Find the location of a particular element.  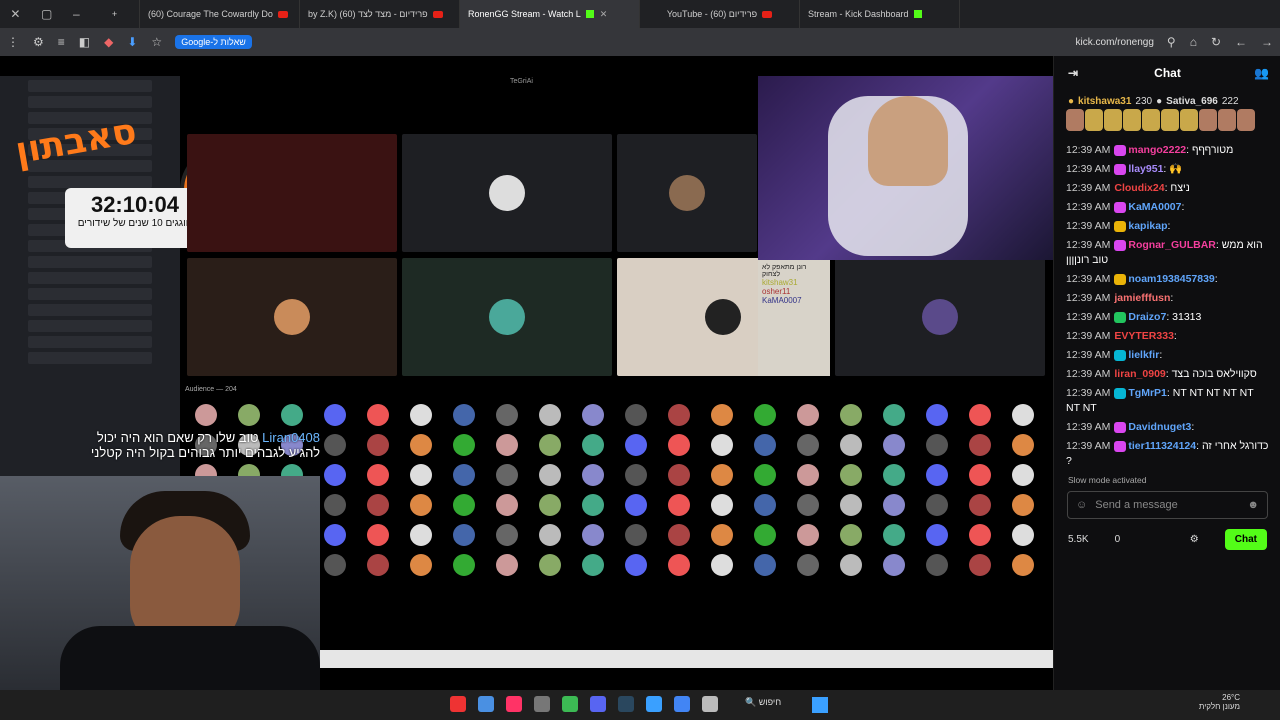

audience-label: Audience — 204 is located at coordinates (211, 389).